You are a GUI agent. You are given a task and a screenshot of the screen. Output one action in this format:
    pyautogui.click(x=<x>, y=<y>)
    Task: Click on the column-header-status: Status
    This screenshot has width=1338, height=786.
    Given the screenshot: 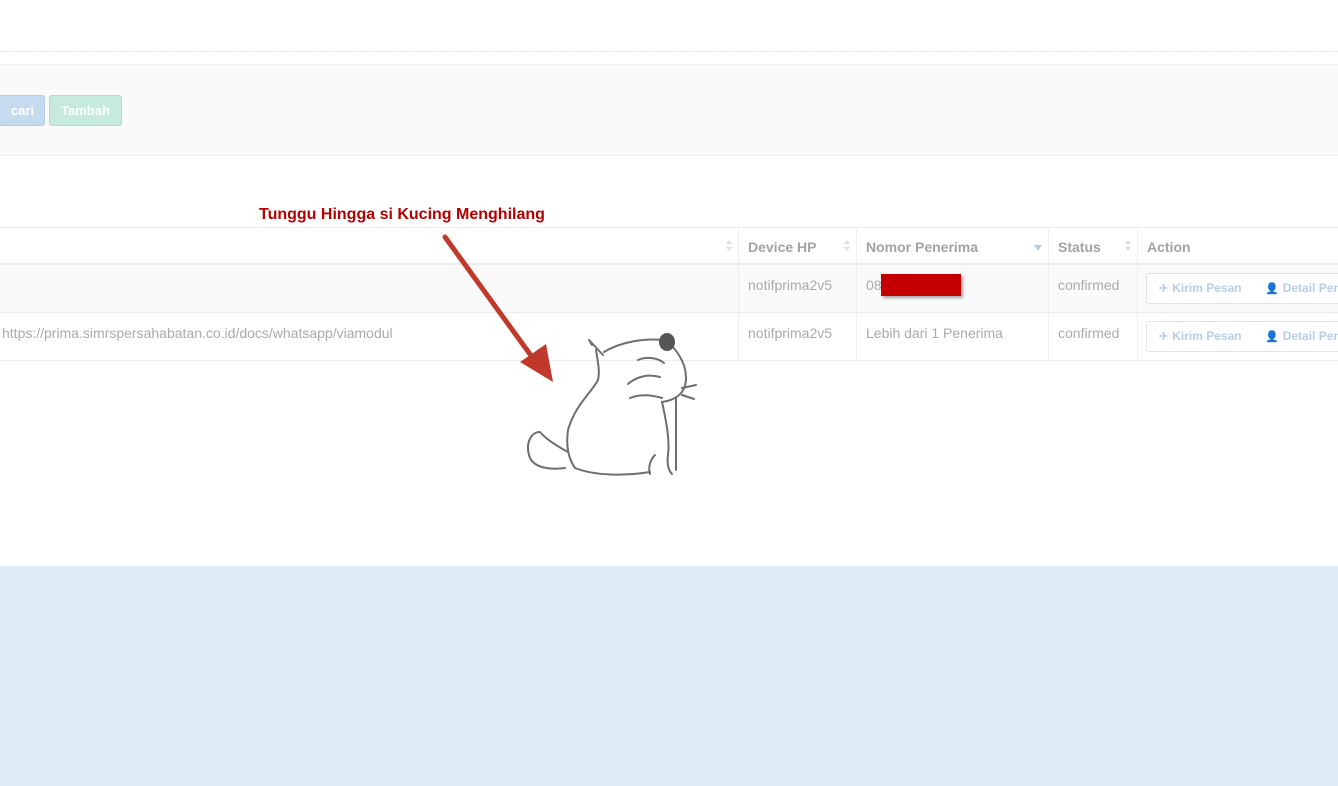 What is the action you would take?
    pyautogui.click(x=1093, y=245)
    